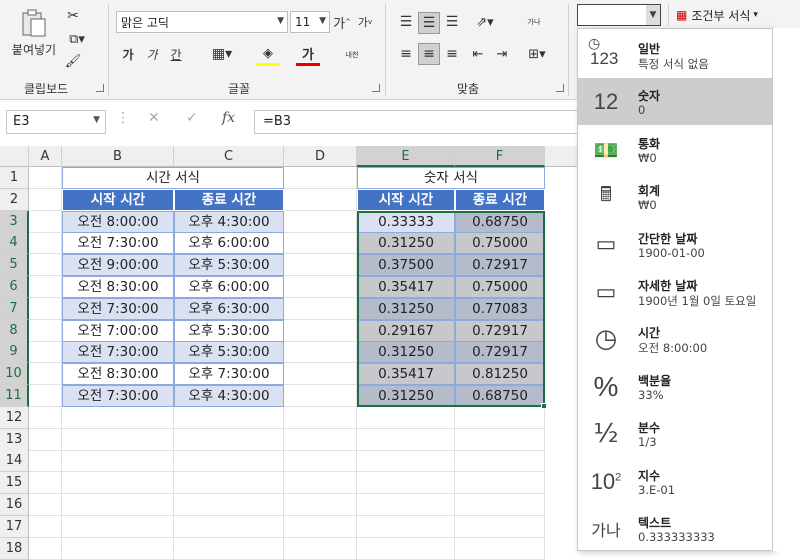 Image resolution: width=800 pixels, height=560 pixels. I want to click on row-header-11: 11, so click(14, 396).